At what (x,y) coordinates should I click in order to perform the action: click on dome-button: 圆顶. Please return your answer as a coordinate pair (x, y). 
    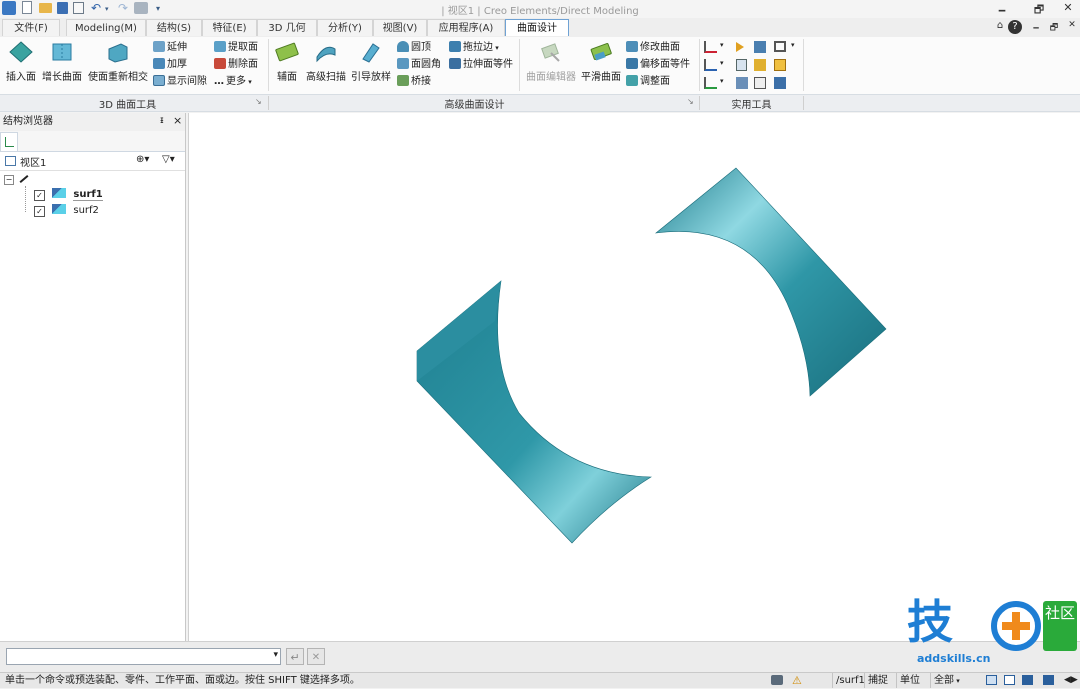
    Looking at the image, I should click on (414, 48).